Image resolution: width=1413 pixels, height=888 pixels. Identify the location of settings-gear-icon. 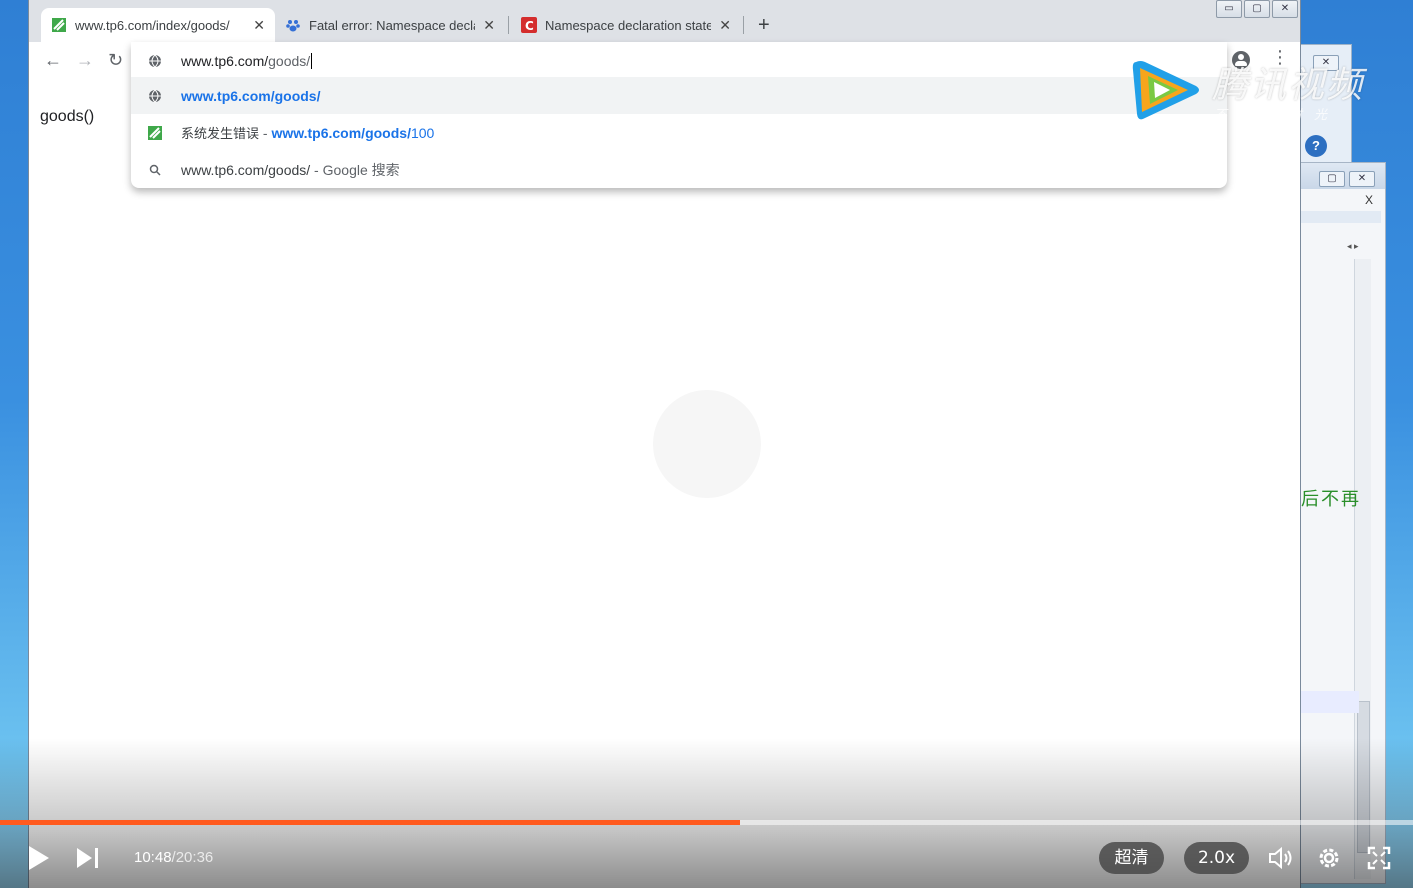
(1329, 860).